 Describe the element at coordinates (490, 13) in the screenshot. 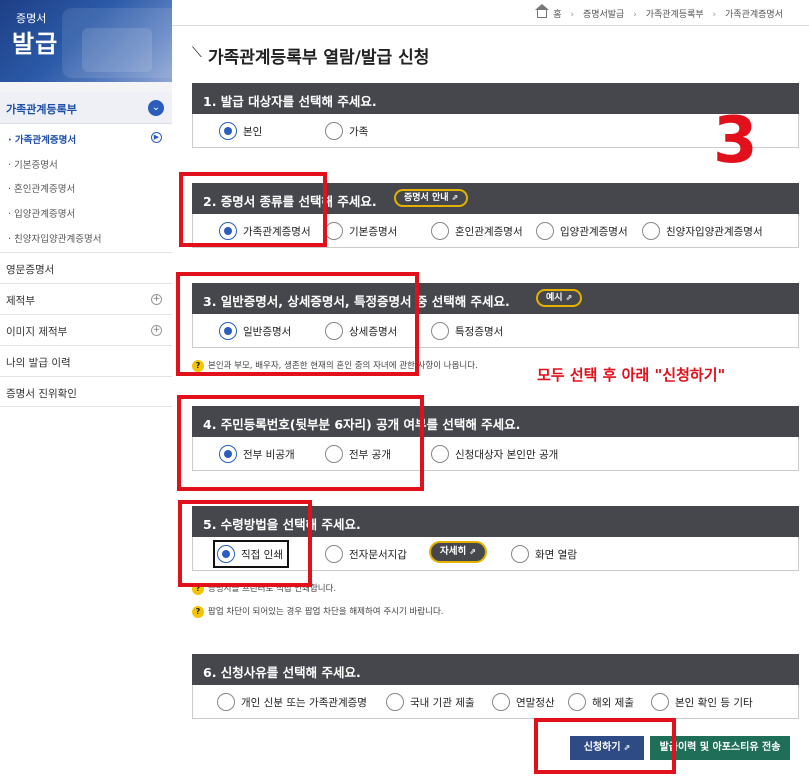

I see `top-bar: 홈 › 증명서발급 › 가족관계등록부 › 가족관계증명서` at that location.